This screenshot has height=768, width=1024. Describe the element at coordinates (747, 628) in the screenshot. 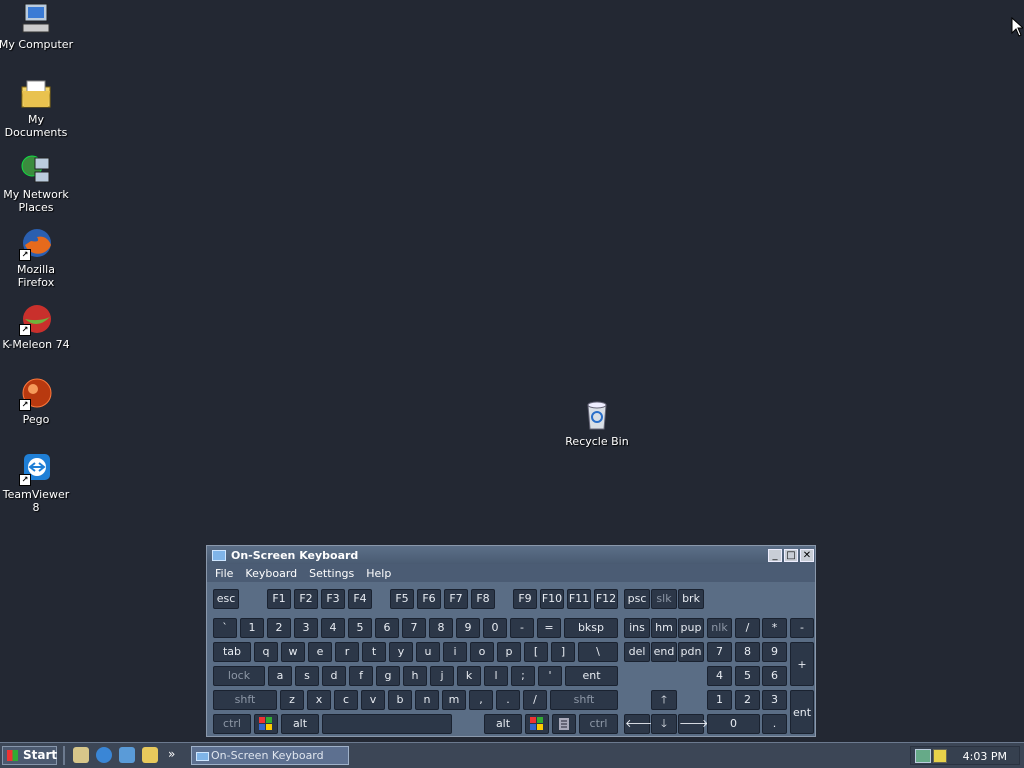

I see `key-num-divide: /` at that location.